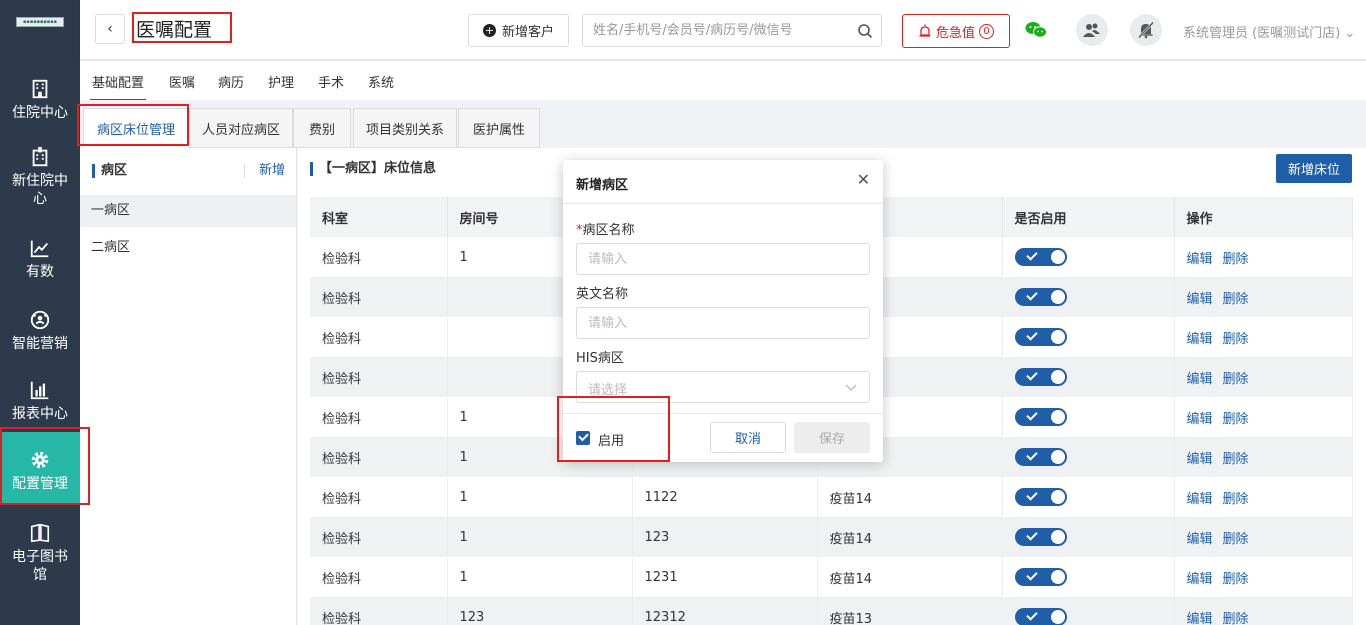 This screenshot has height=625, width=1366. What do you see at coordinates (583, 438) in the screenshot?
I see `enable-checkbox` at bounding box center [583, 438].